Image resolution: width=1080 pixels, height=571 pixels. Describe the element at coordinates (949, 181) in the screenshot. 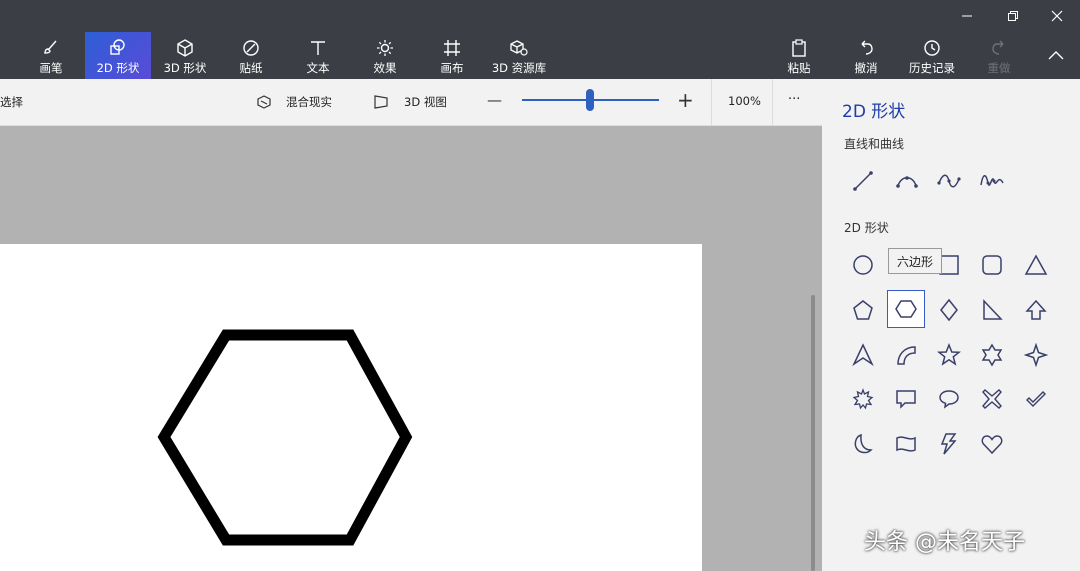

I see `wave-curve-icon` at that location.